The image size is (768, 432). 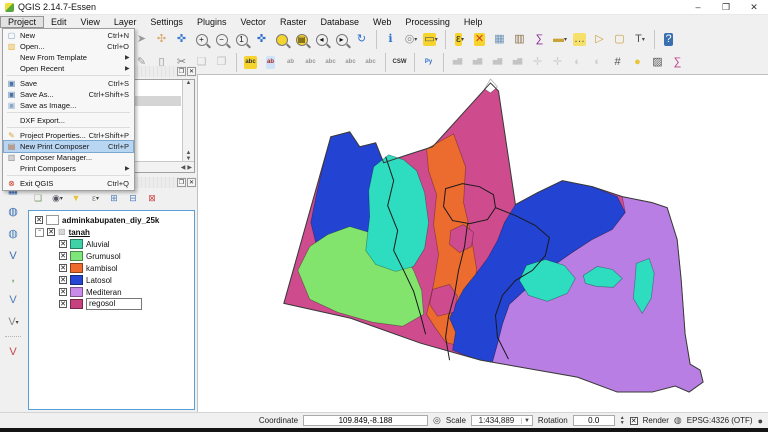 What do you see at coordinates (361, 39) in the screenshot?
I see `refresh-map-icon: ↻ ▾` at bounding box center [361, 39].